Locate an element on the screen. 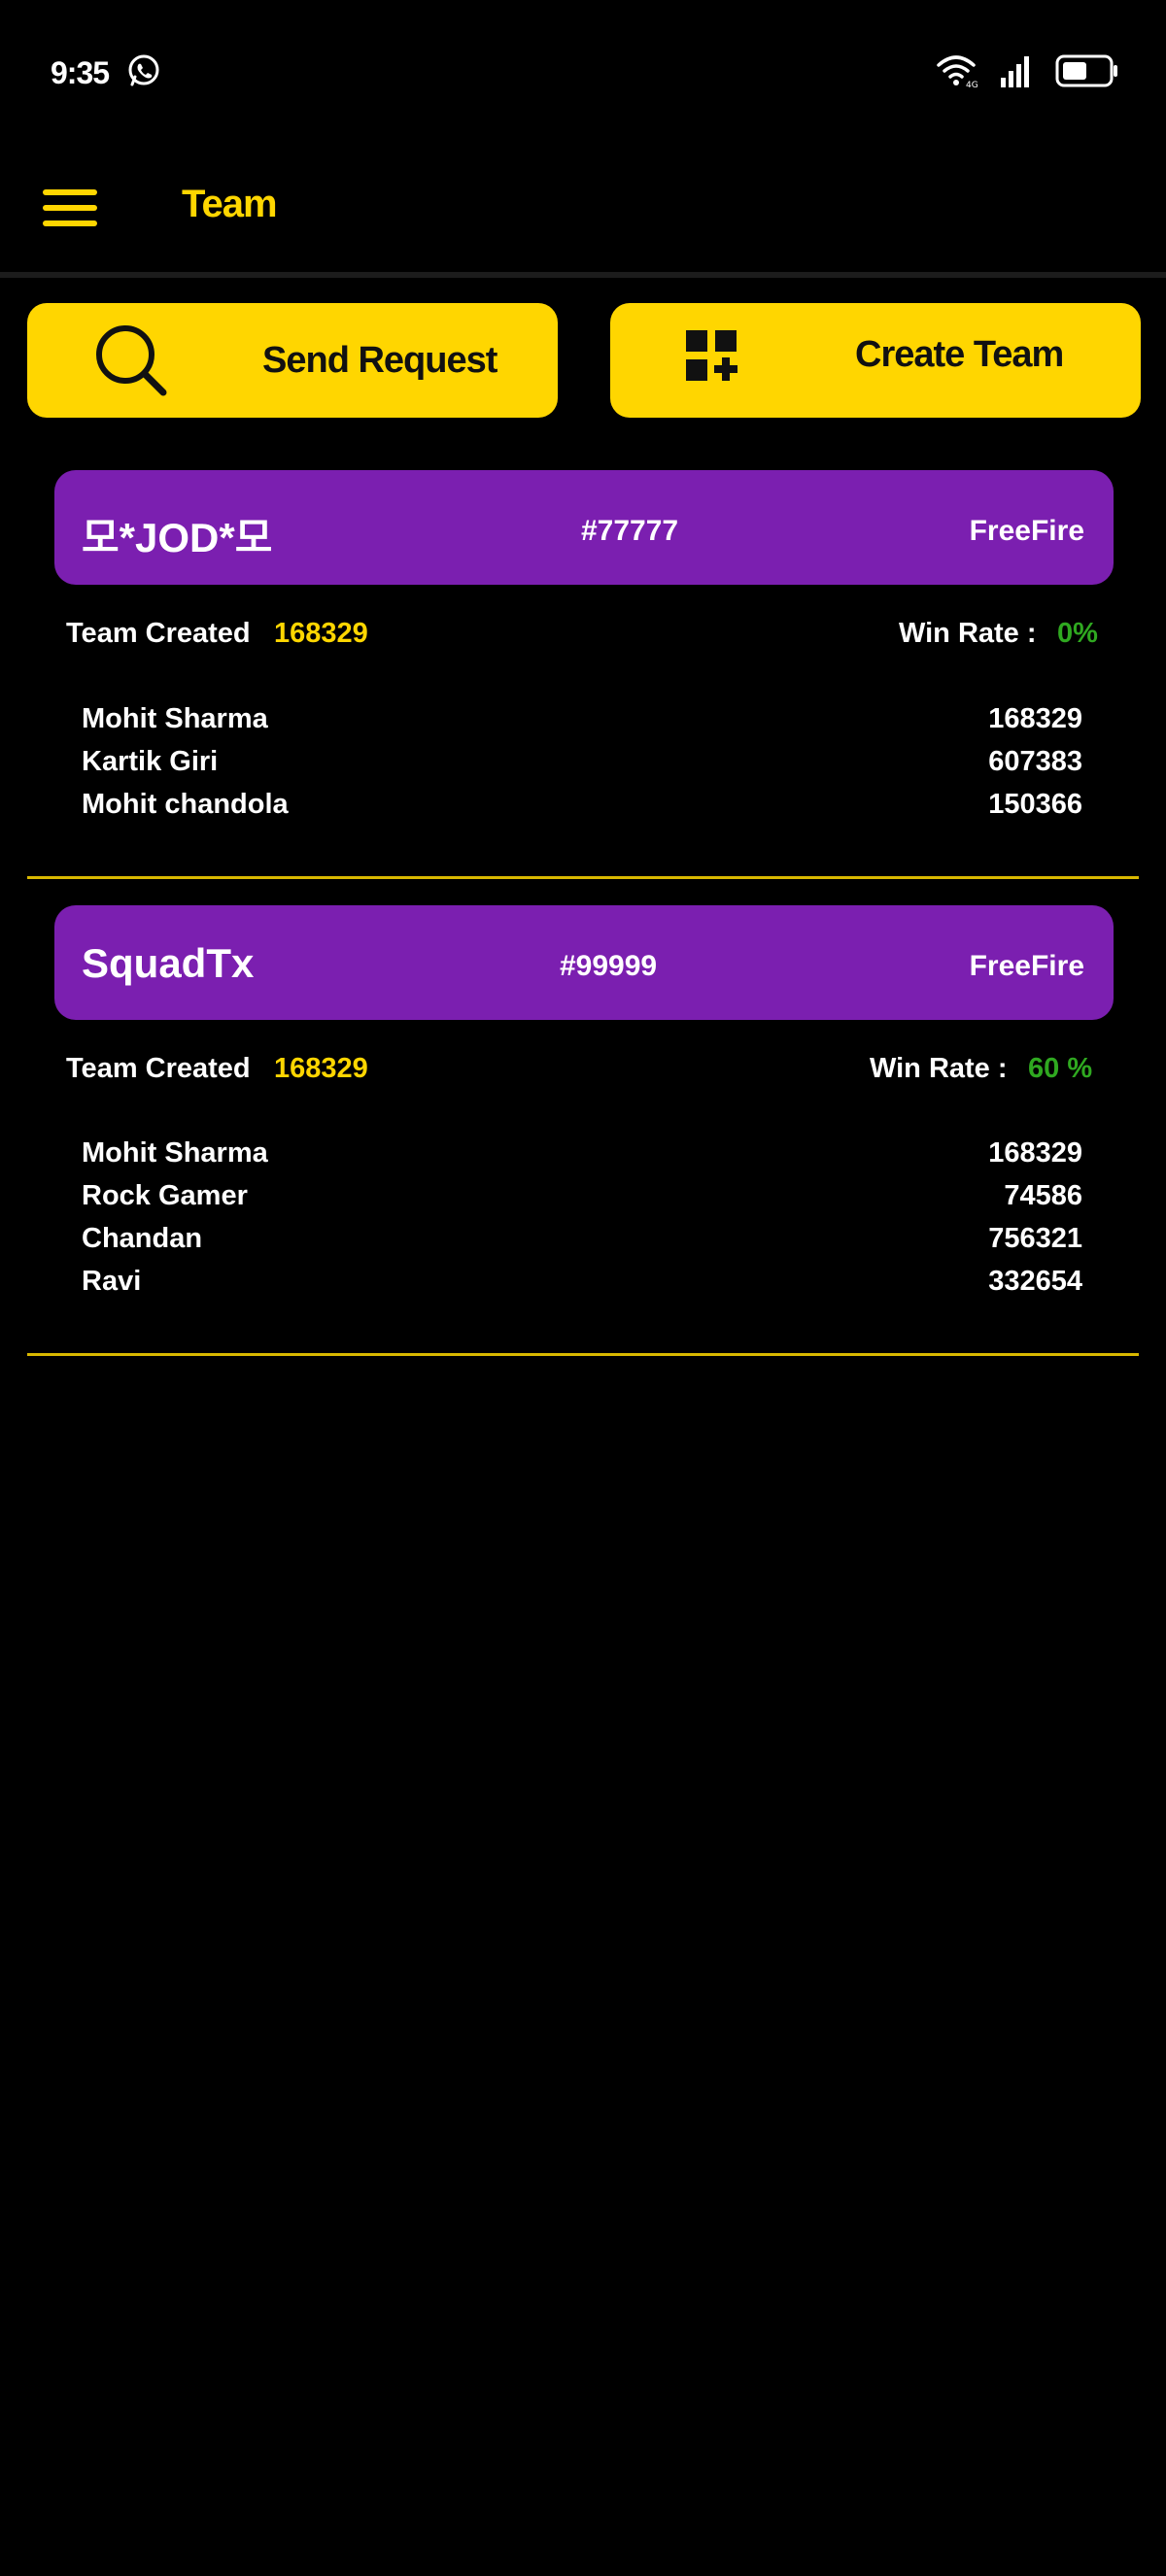 Image resolution: width=1166 pixels, height=2576 pixels. hamburger-menu-icon is located at coordinates (70, 208).